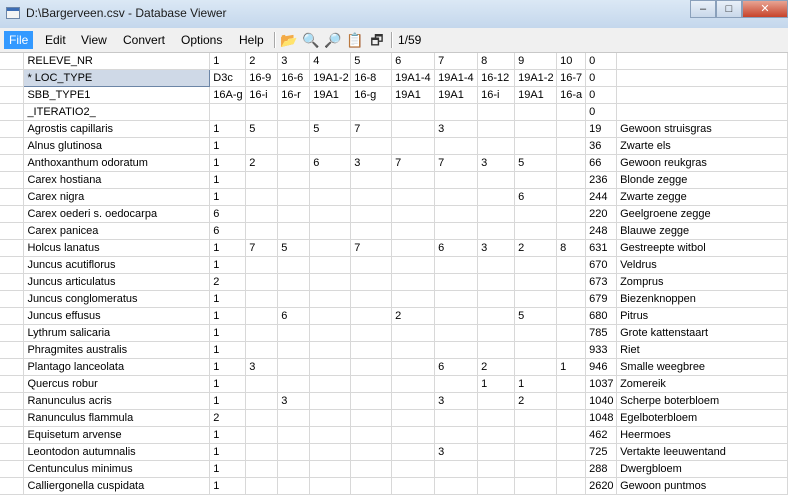 The image size is (788, 495). What do you see at coordinates (117, 61) in the screenshot?
I see `column-header-label: RELEVE_NR` at bounding box center [117, 61].